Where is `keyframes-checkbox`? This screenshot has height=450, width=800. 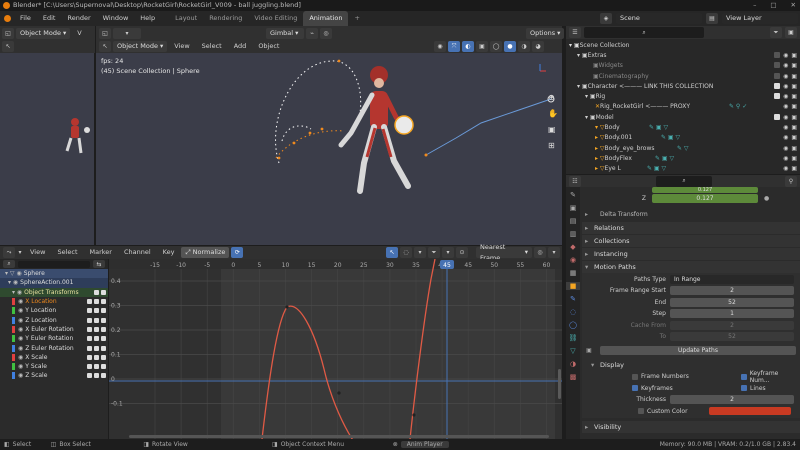
keyframes-checkbox is located at coordinates (635, 388).